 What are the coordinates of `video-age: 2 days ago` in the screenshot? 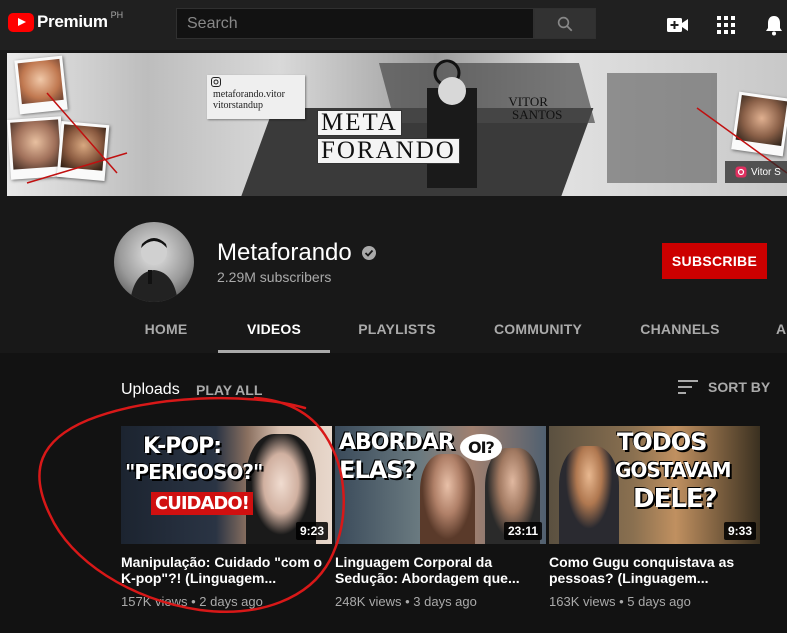 It's located at (231, 601).